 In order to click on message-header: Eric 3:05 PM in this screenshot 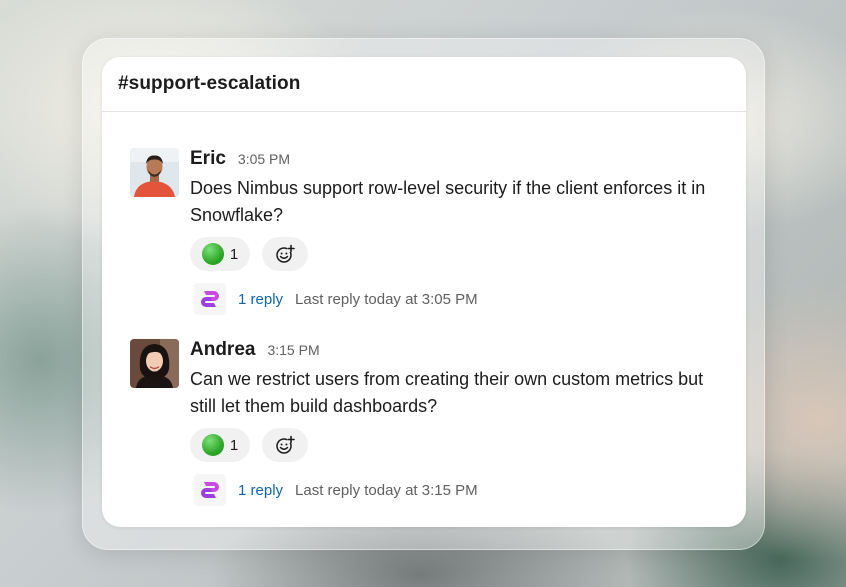, I will do `click(460, 160)`.